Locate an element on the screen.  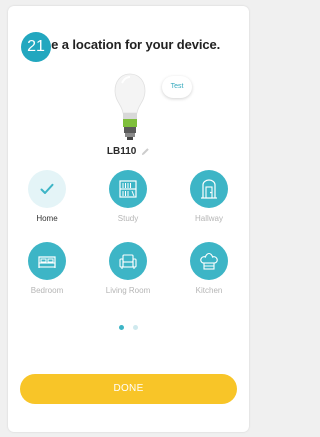
room-home: Home is located at coordinates (47, 196).